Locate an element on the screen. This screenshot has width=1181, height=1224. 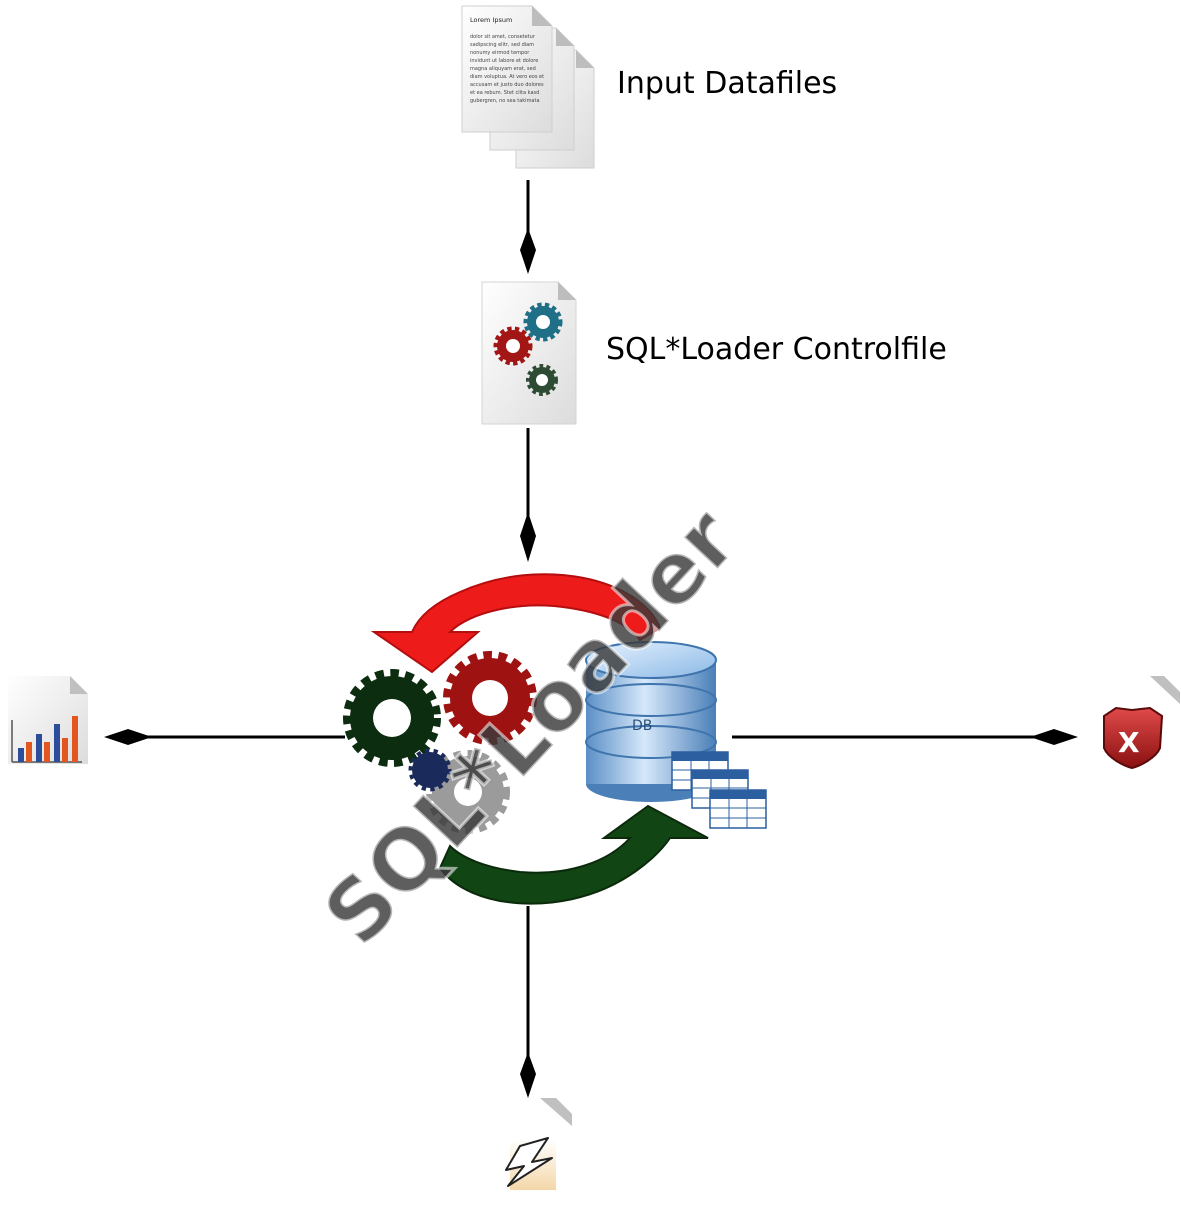
controlfile-label: SQL*Loader Controlfile is located at coordinates (776, 349).